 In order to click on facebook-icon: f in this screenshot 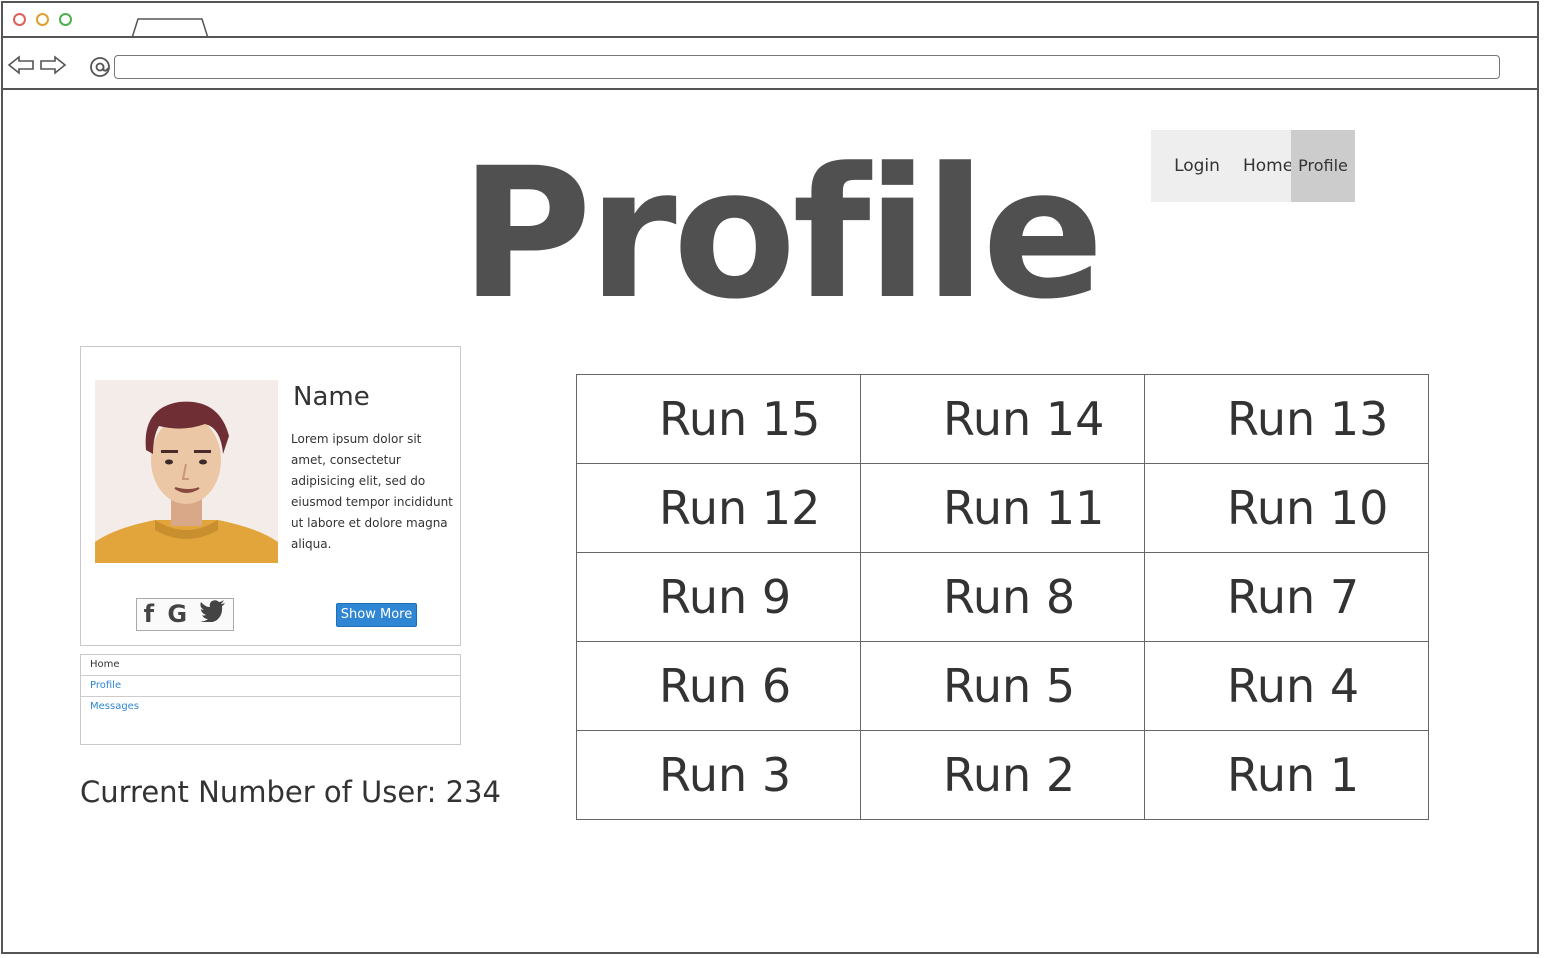, I will do `click(149, 614)`.